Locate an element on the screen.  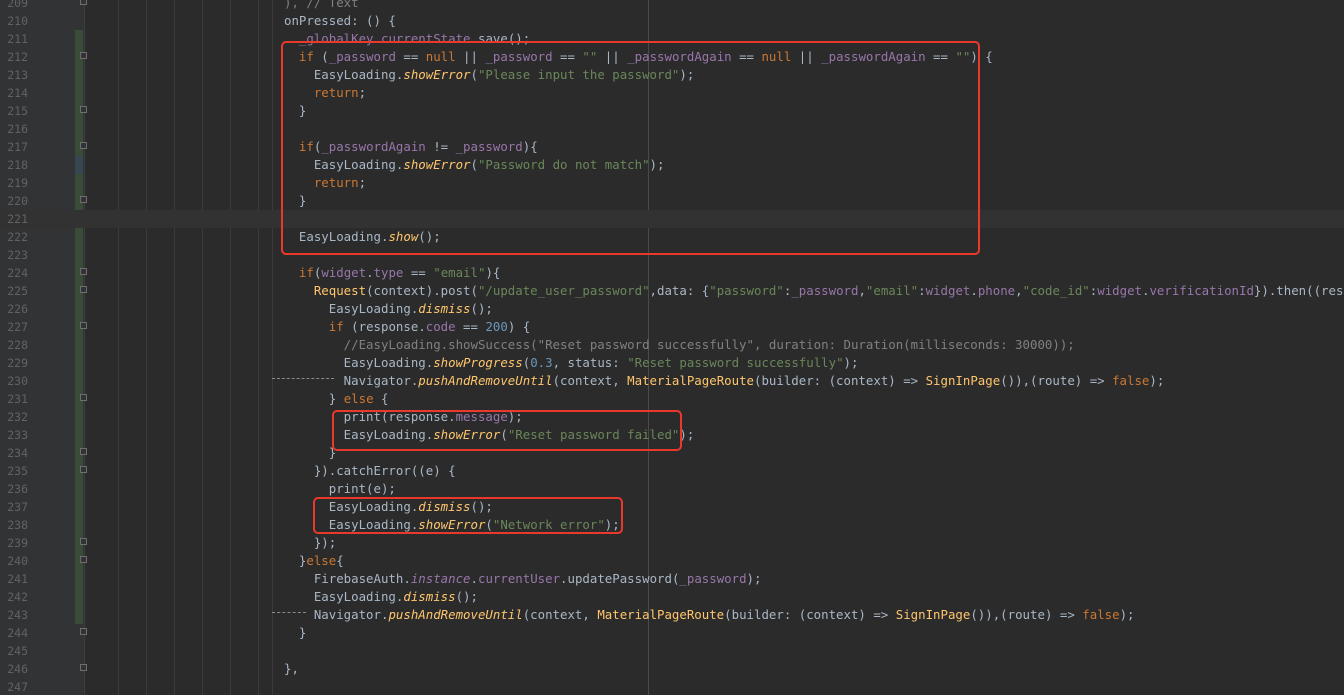
line-number: 243 is located at coordinates (14, 615).